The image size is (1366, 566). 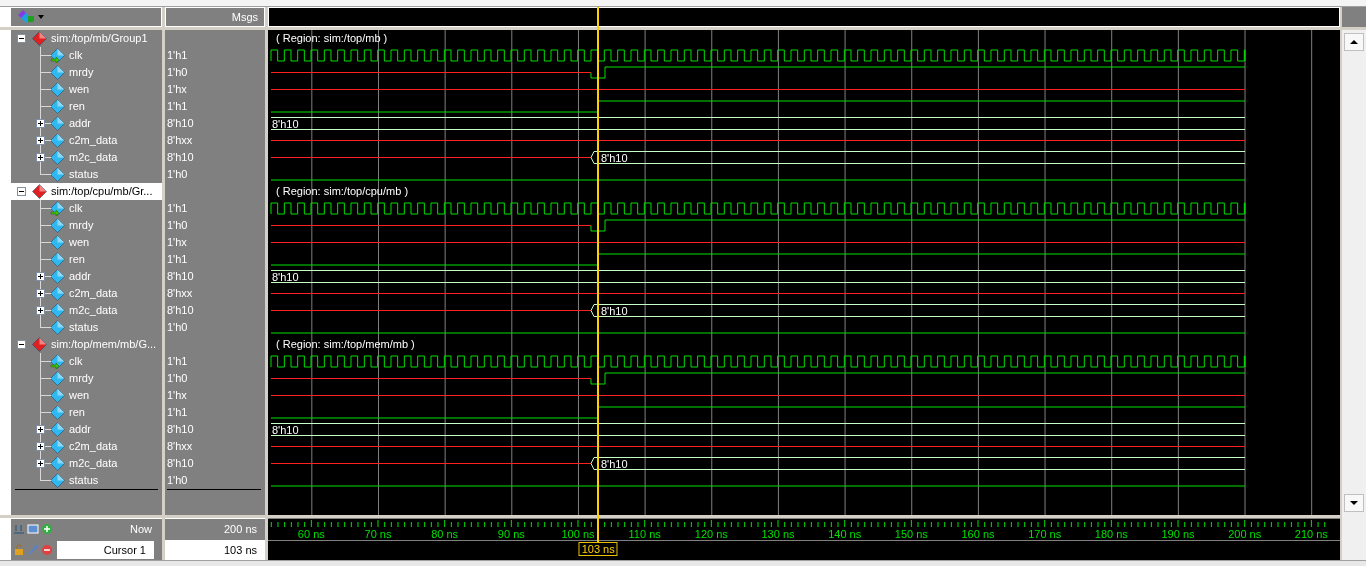 I want to click on cursor-time-label: 103 ns, so click(x=598, y=548).